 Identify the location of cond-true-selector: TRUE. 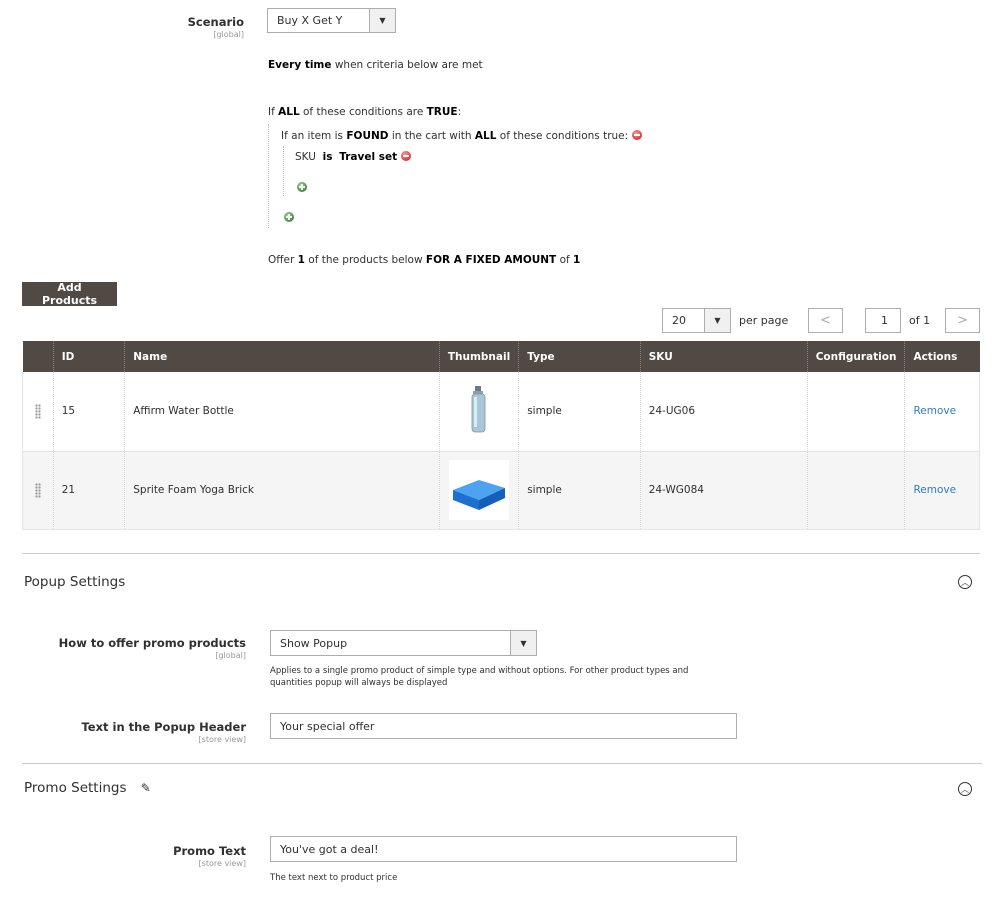
(442, 112).